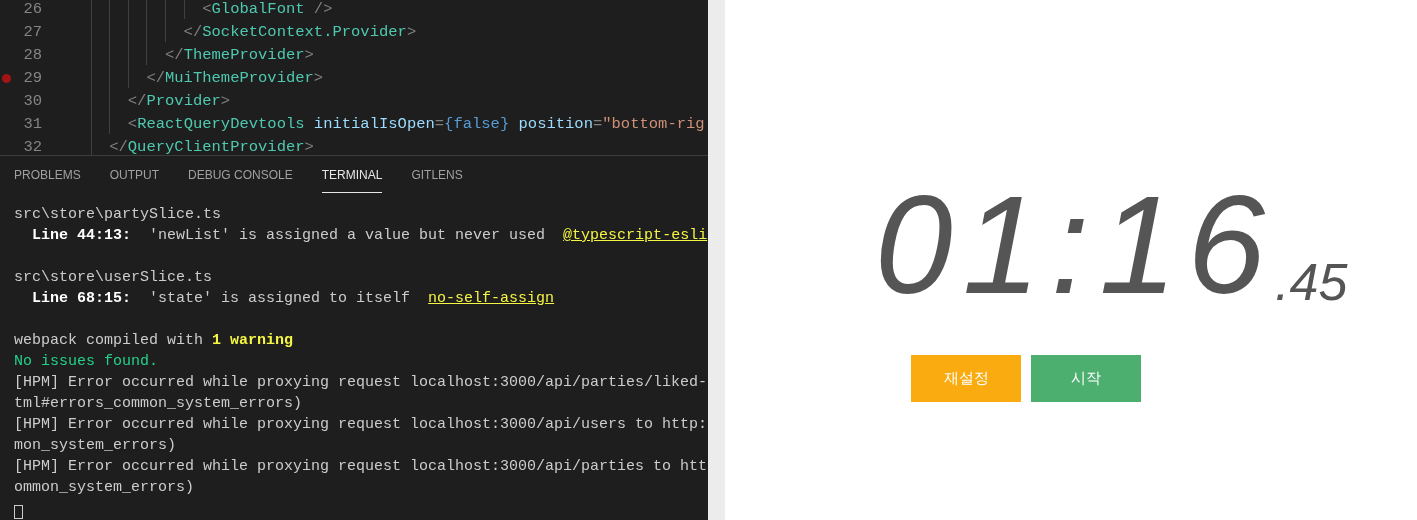  Describe the element at coordinates (95, 446) in the screenshot. I see `terminal-line: mon_system_errors)` at that location.